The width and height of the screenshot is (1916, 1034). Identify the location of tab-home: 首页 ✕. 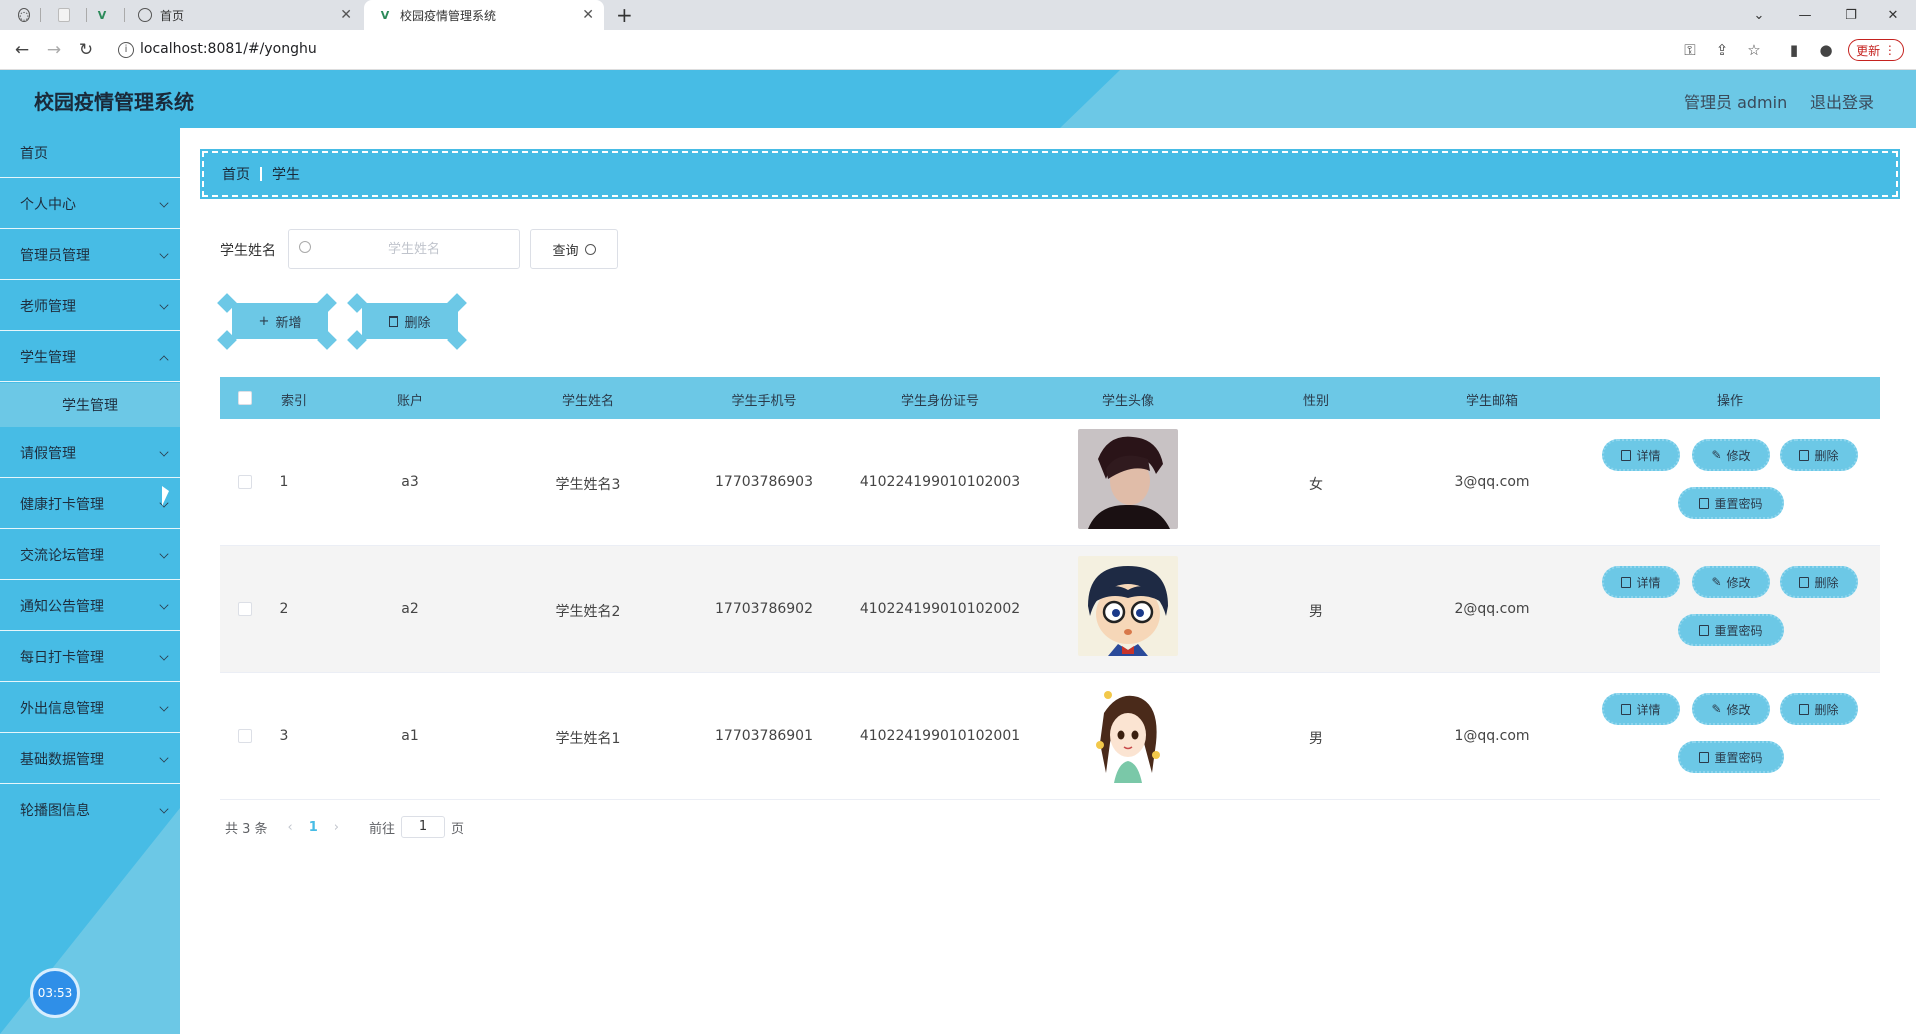
(248, 15).